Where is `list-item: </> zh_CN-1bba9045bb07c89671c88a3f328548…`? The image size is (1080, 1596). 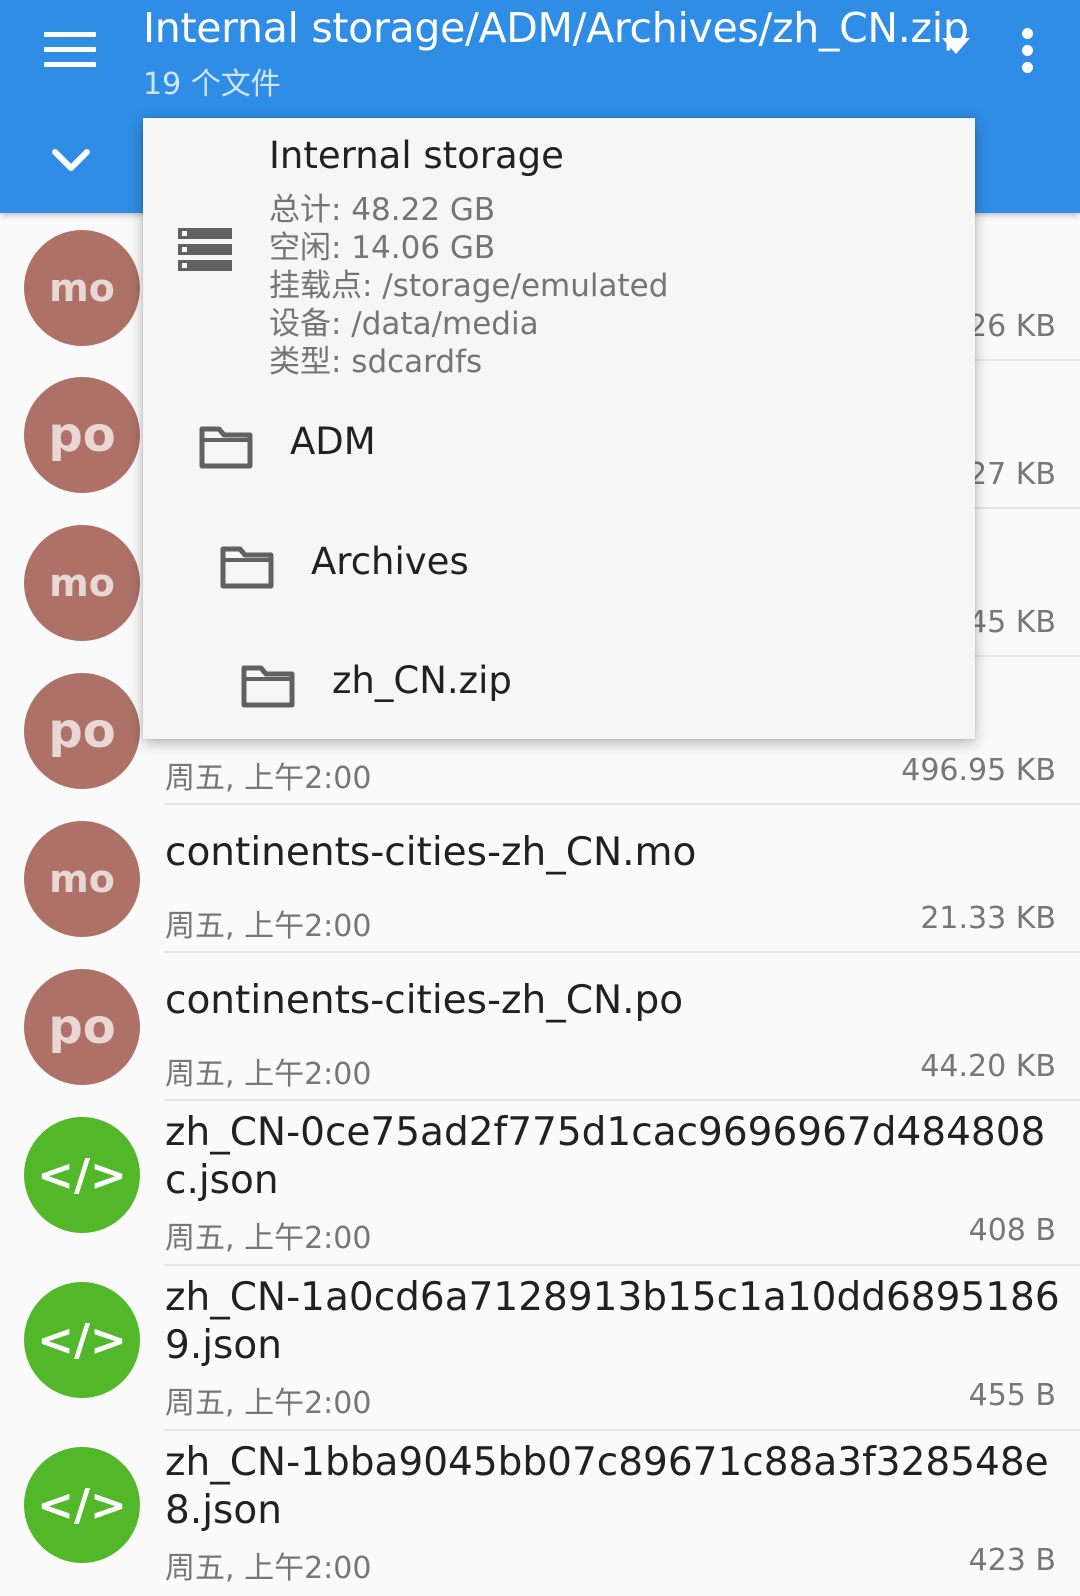 list-item: </> zh_CN-1bba9045bb07c89671c88a3f328548… is located at coordinates (540, 1513).